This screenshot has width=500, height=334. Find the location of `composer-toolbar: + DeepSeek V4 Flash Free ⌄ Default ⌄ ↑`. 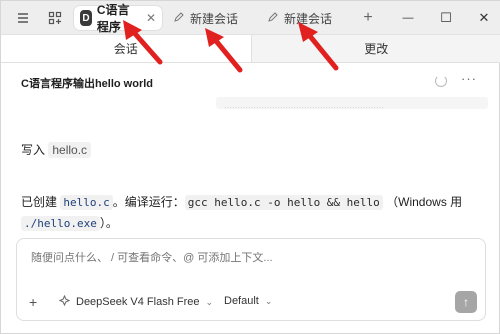

composer-toolbar: + DeepSeek V4 Flash Free ⌄ Default ⌄ ↑ is located at coordinates (251, 303).